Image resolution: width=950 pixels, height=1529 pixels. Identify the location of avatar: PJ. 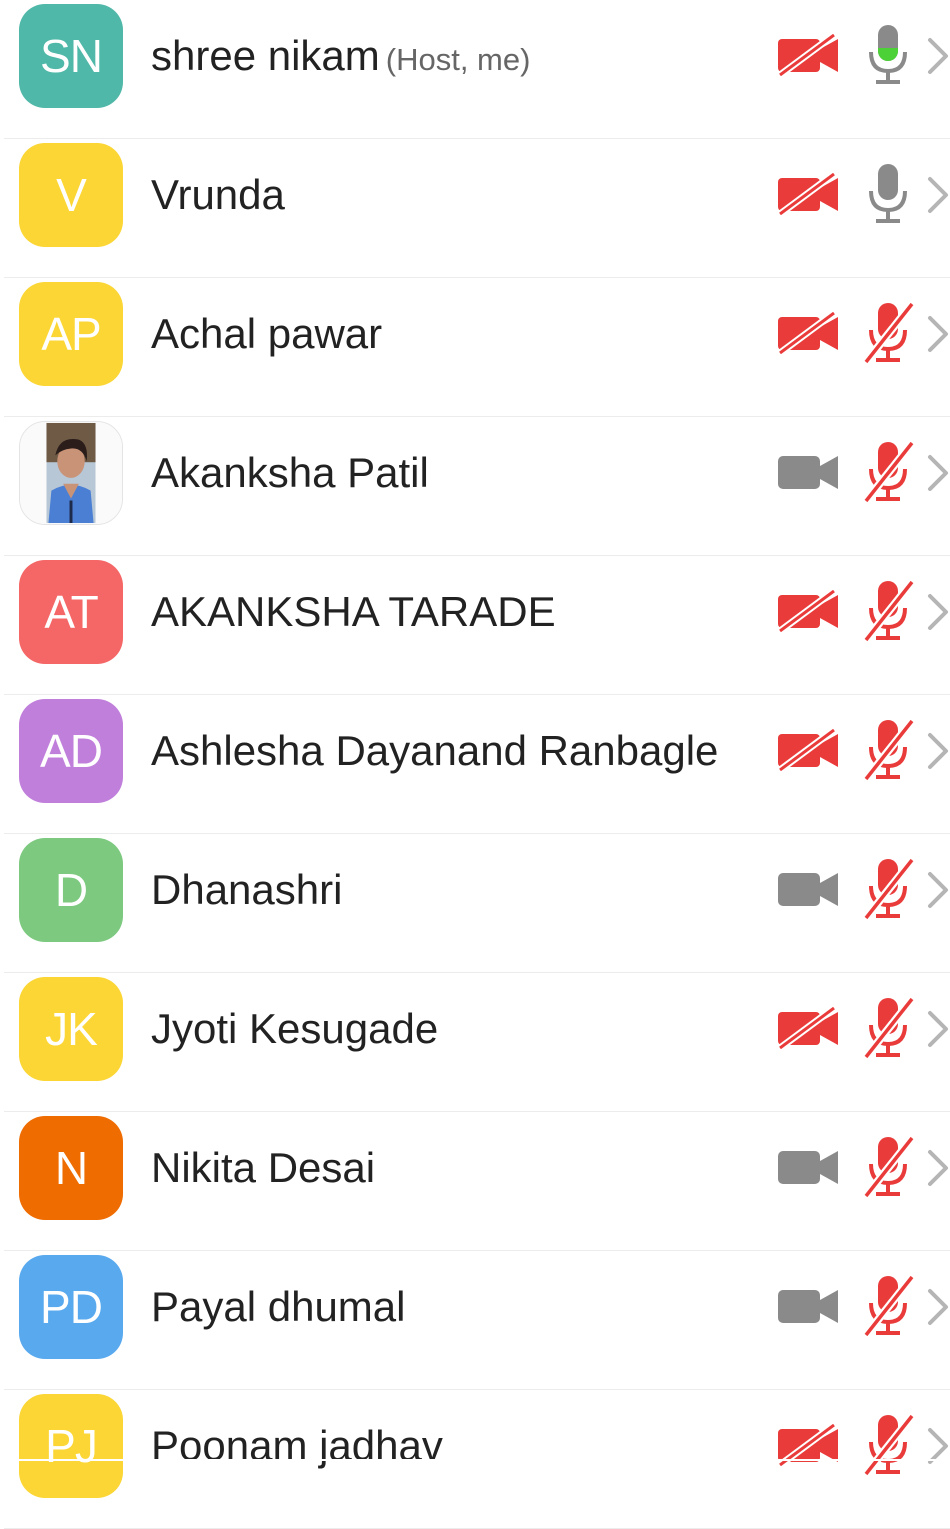
(71, 1446).